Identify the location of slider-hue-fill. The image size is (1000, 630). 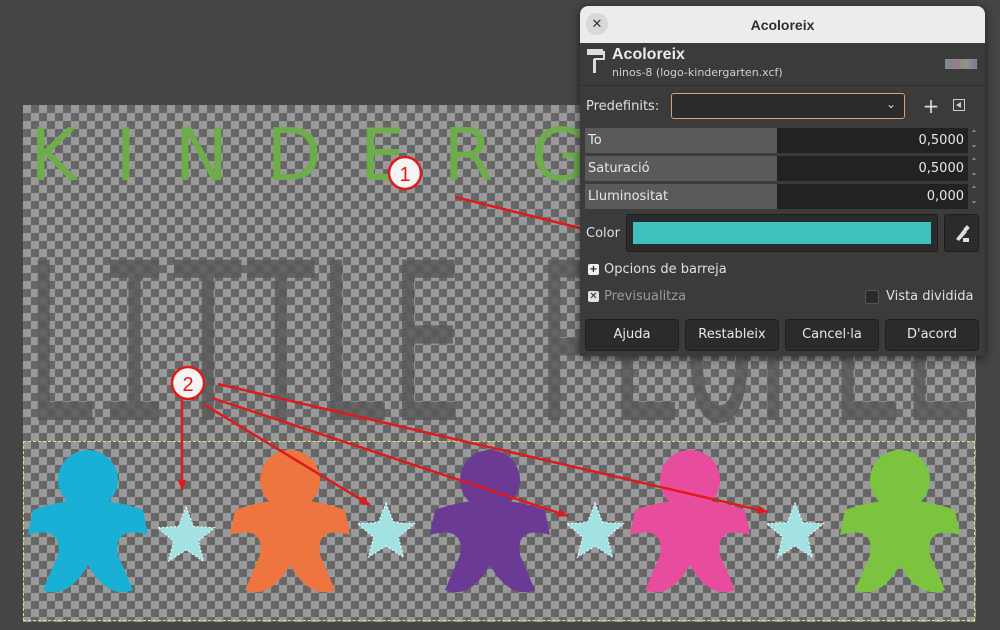
(681, 140).